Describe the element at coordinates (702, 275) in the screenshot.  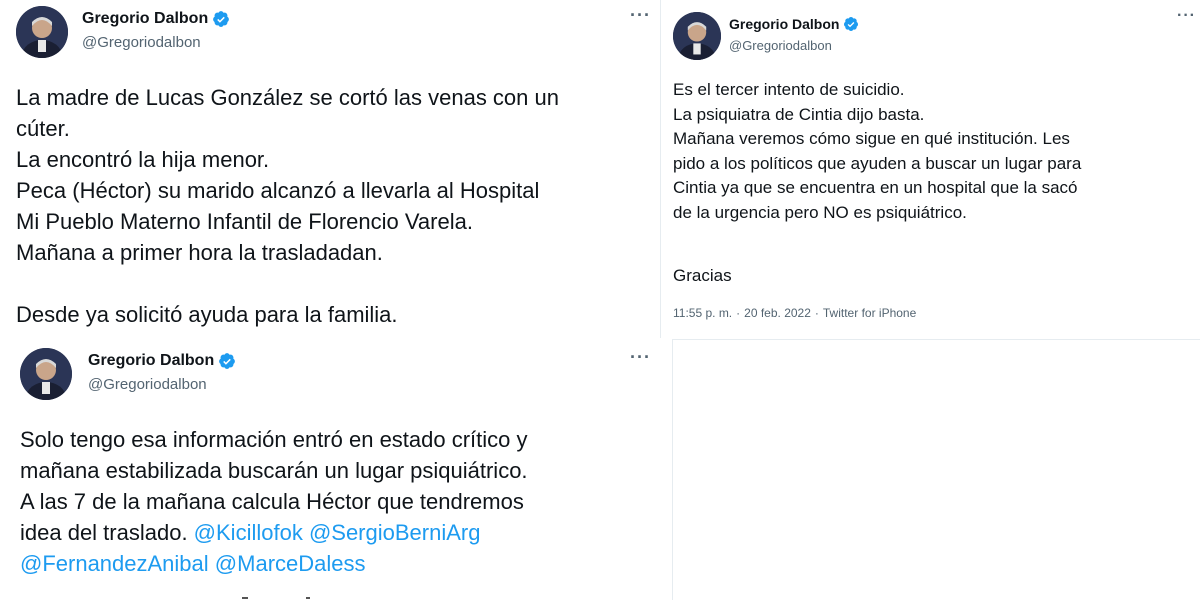
I see `tweet-text-thanks: Gracias` at that location.